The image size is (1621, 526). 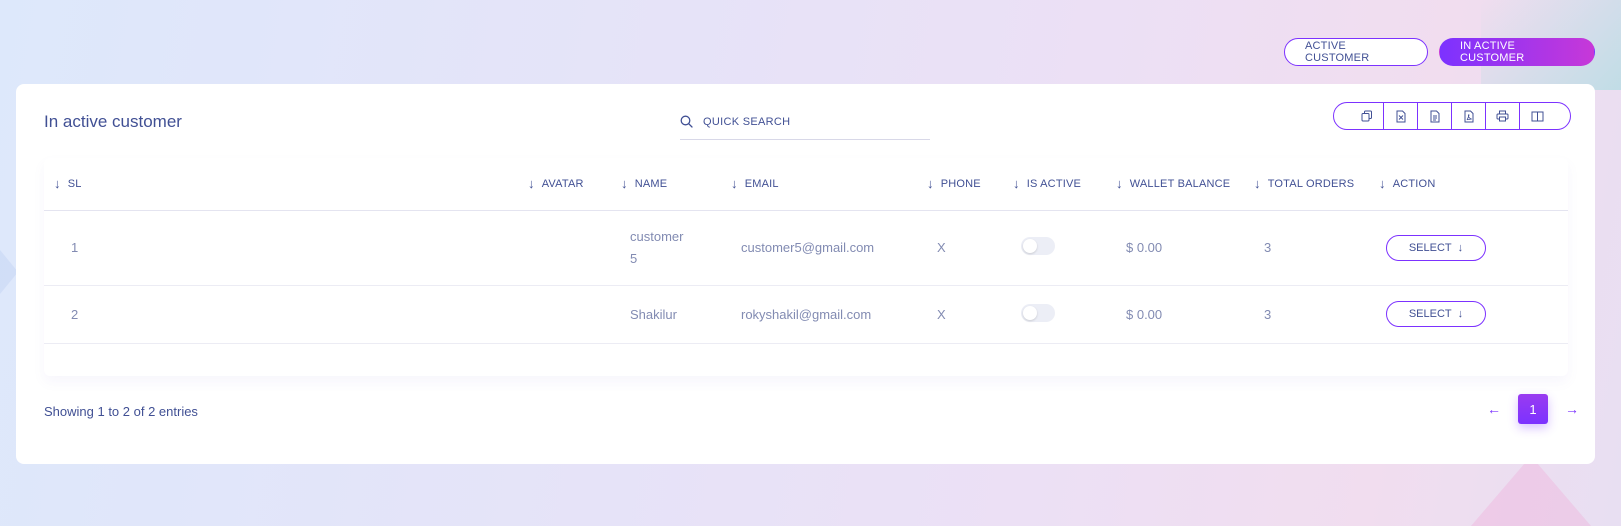 I want to click on quick-search, so click(x=805, y=122).